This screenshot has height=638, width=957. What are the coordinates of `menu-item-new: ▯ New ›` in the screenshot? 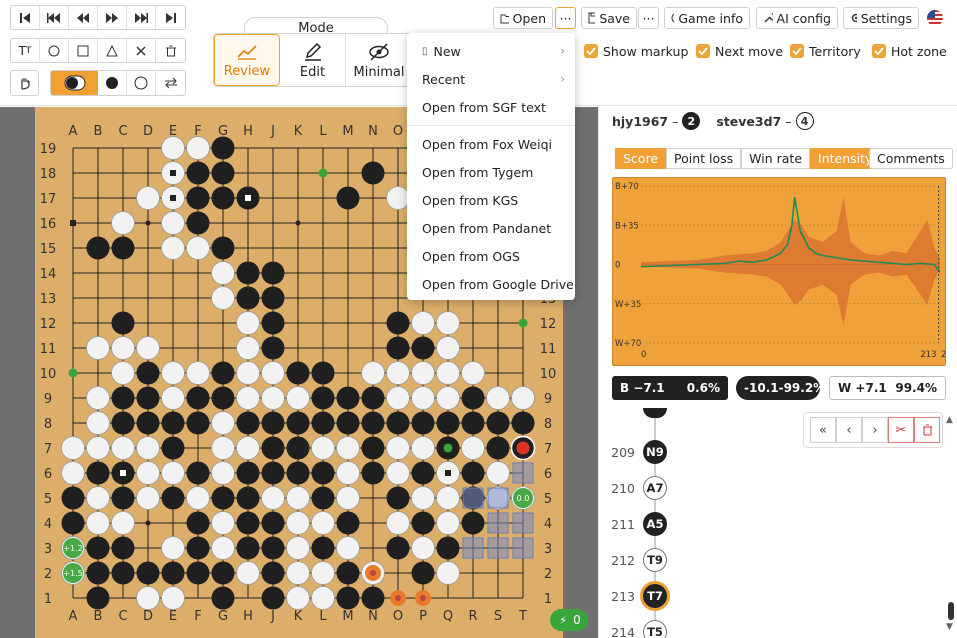 It's located at (491, 51).